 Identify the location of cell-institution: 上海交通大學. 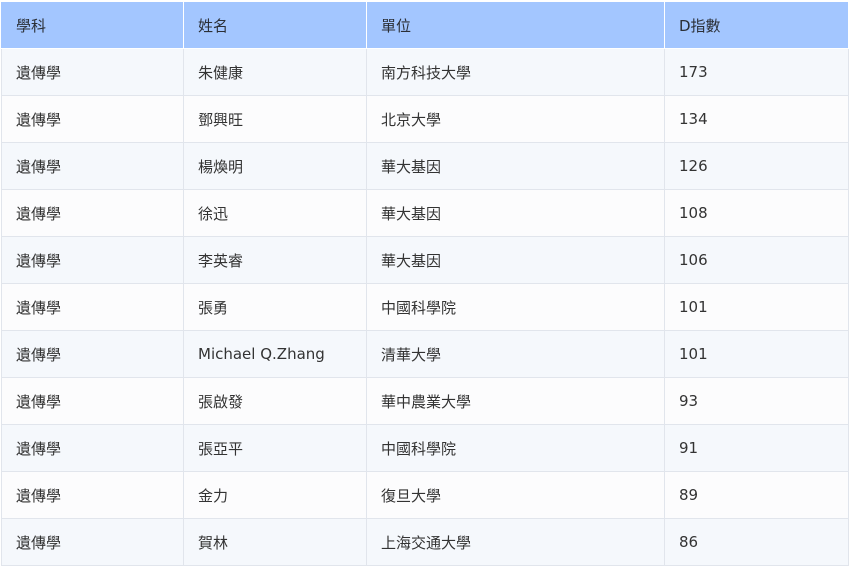
(515, 542).